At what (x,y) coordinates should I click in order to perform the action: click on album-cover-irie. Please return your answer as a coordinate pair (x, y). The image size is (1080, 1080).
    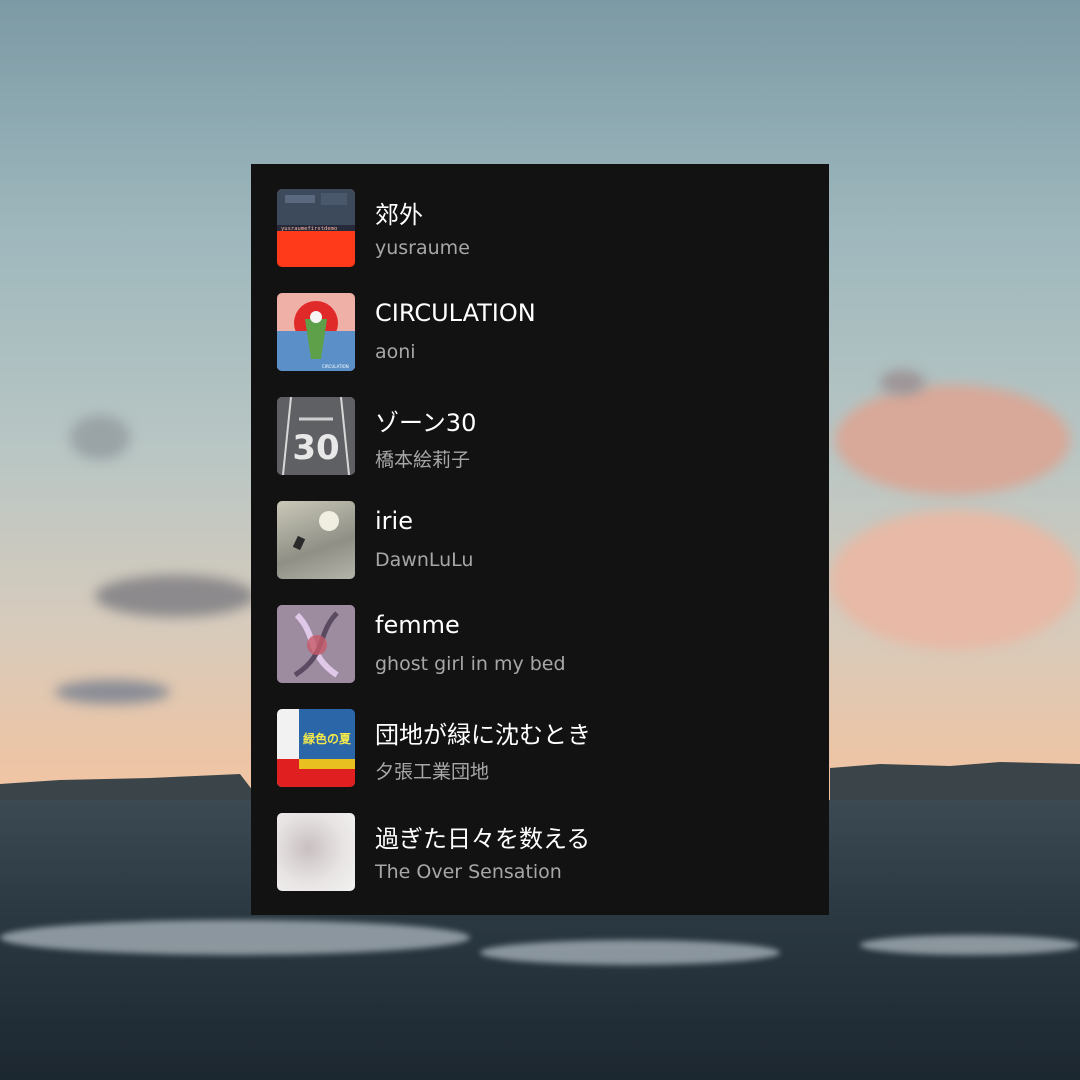
    Looking at the image, I should click on (316, 540).